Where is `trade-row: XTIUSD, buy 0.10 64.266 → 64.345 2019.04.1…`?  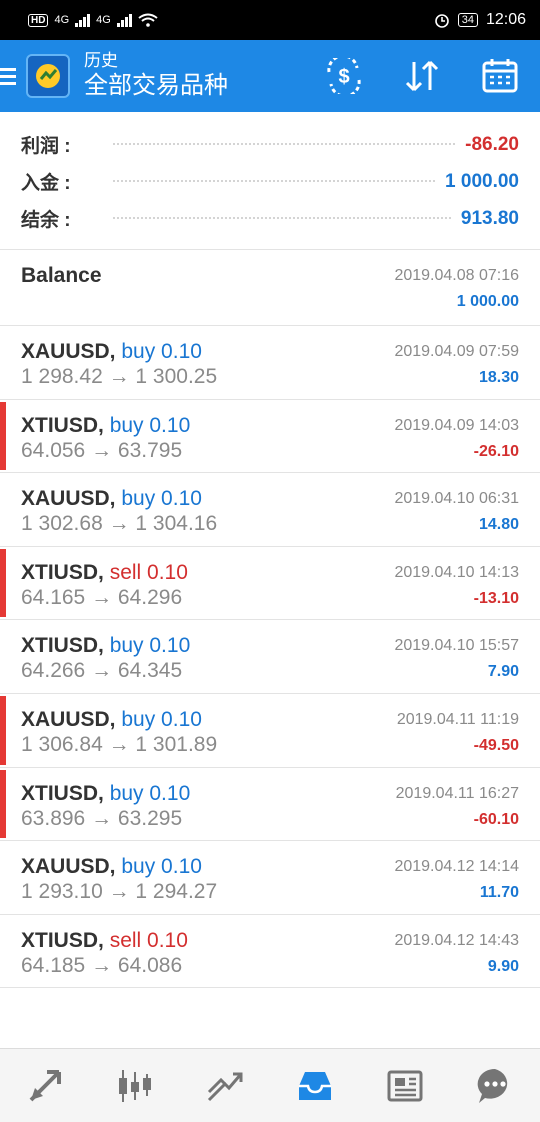 trade-row: XTIUSD, buy 0.10 64.266 → 64.345 2019.04.1… is located at coordinates (270, 657).